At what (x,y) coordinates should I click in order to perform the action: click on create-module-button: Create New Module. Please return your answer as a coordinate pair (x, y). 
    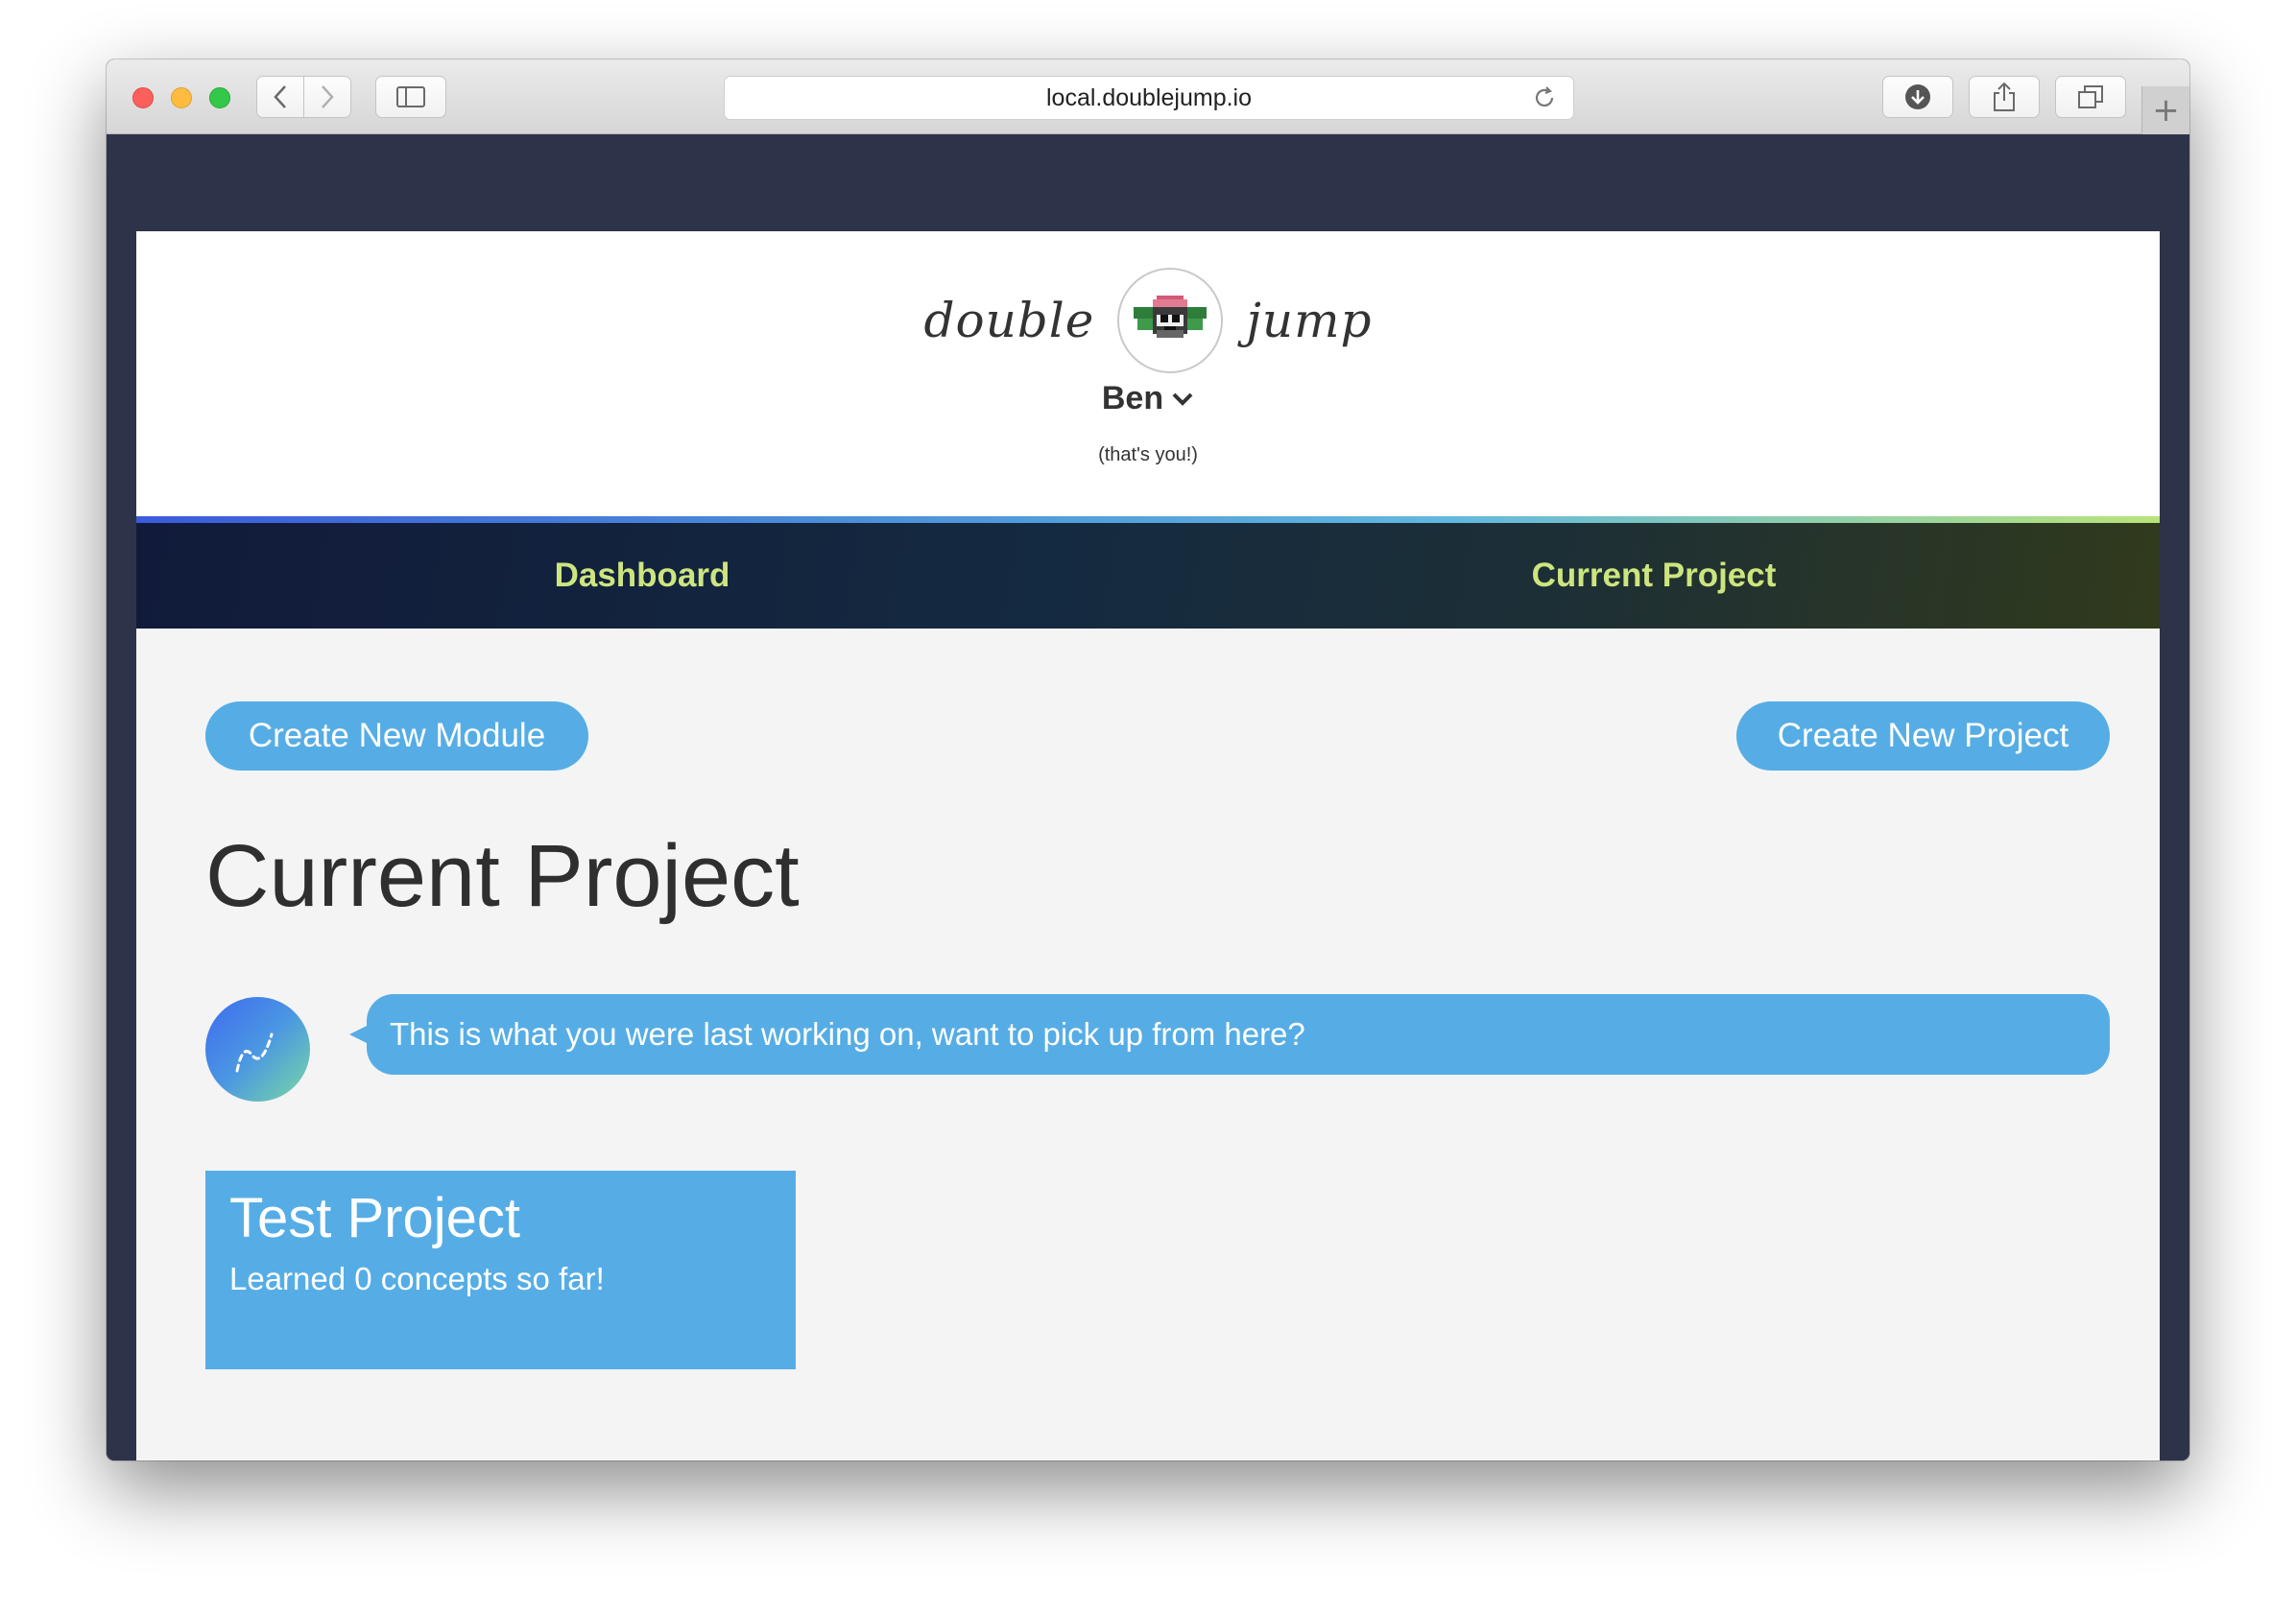
    Looking at the image, I should click on (397, 736).